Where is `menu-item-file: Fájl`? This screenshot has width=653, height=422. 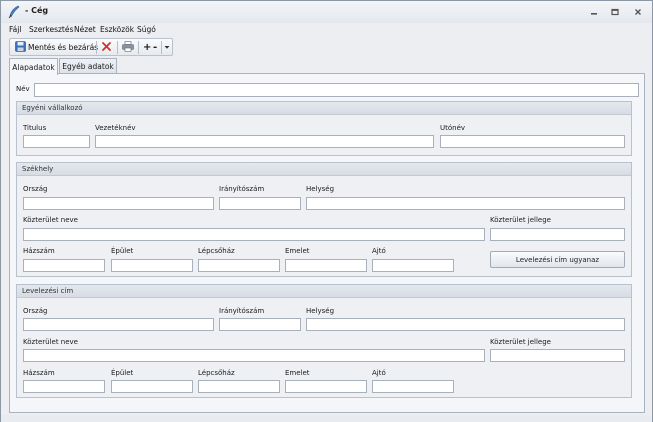 menu-item-file: Fájl is located at coordinates (15, 29).